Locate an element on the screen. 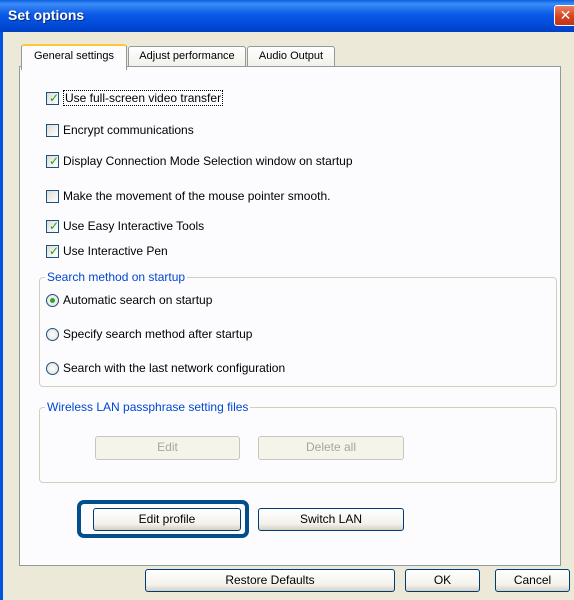 This screenshot has width=574, height=600. tab-adjust-performance: Adjust performance is located at coordinates (187, 57).